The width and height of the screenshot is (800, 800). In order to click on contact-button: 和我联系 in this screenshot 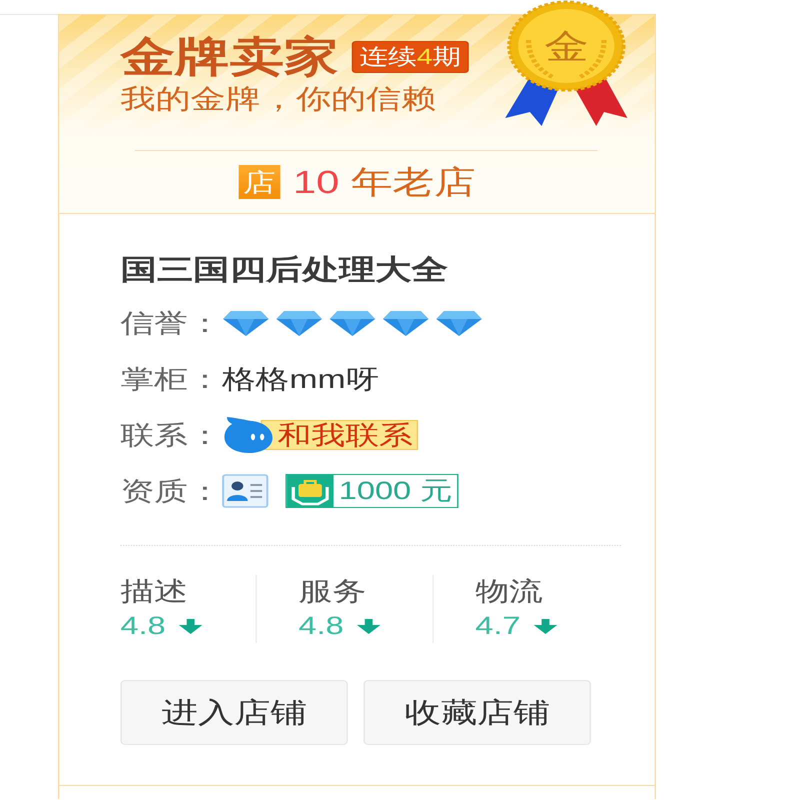, I will do `click(320, 435)`.